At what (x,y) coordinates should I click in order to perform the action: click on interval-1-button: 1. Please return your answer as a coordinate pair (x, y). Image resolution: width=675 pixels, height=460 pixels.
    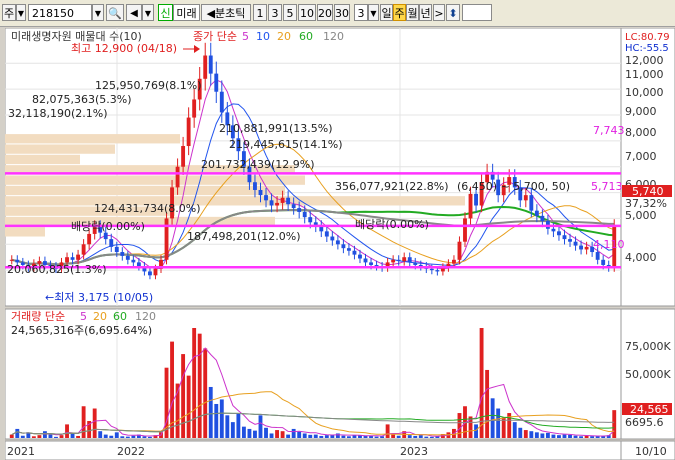
    Looking at the image, I should click on (260, 12).